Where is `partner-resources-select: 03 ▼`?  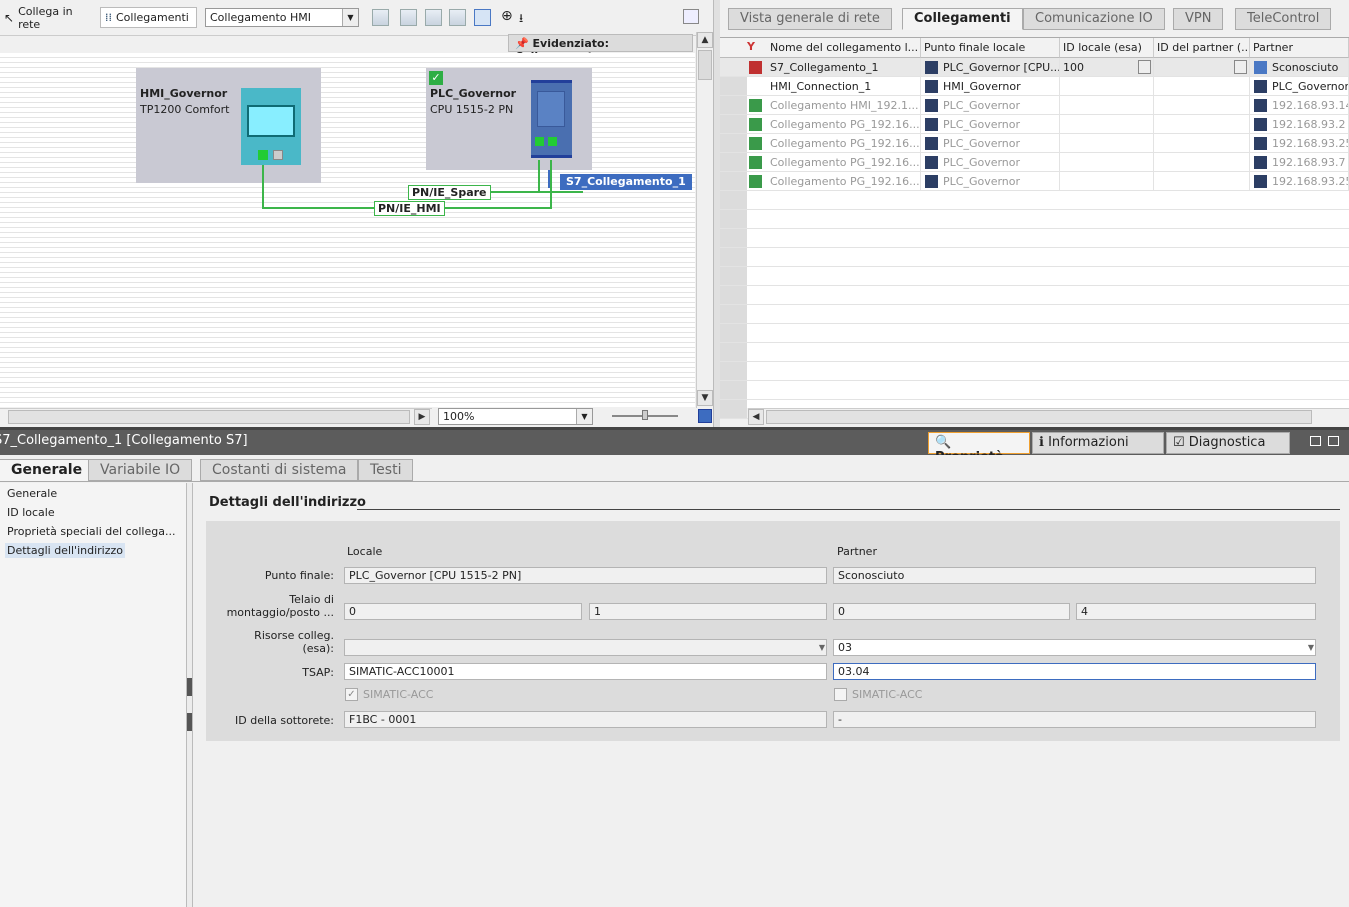 partner-resources-select: 03 ▼ is located at coordinates (1074, 647).